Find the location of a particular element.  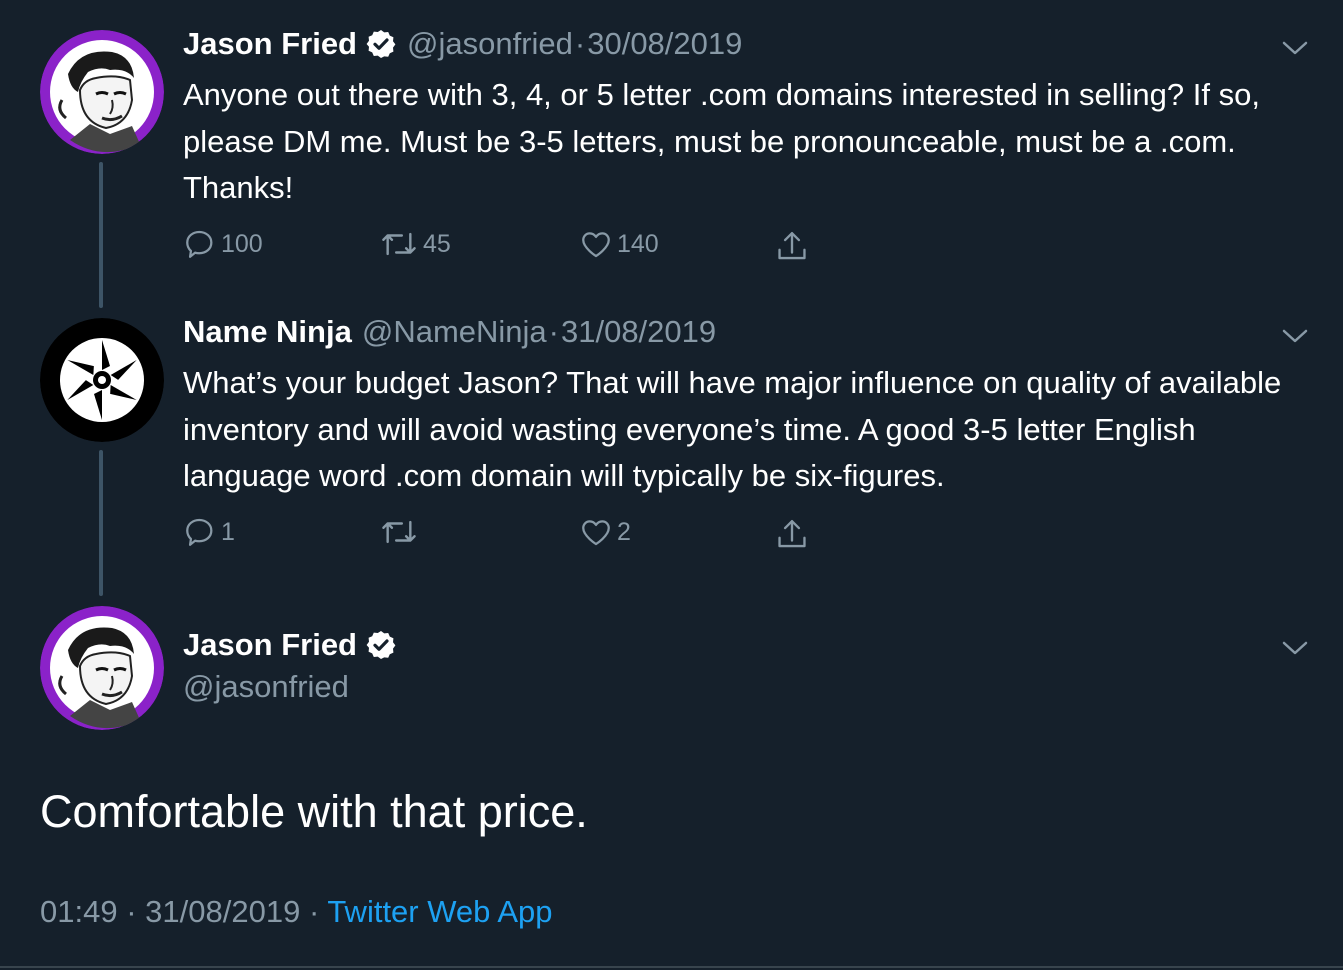

like-count: 2 is located at coordinates (624, 531).